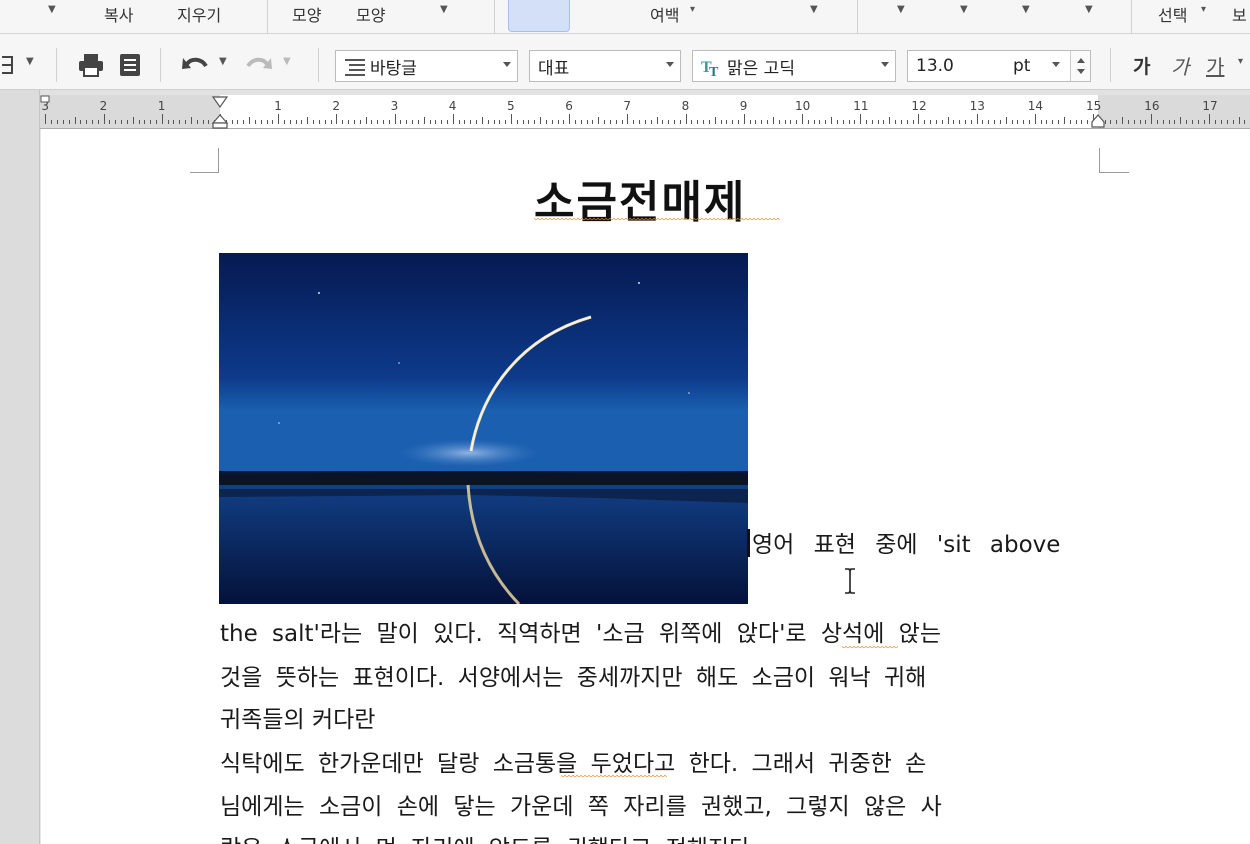 The width and height of the screenshot is (1250, 844). Describe the element at coordinates (581, 807) in the screenshot. I see `paragraph-line: 님에게는 소금이 손에 닿는 가운데 쪽 자리를 권했고, 그렇지 않은 사` at that location.